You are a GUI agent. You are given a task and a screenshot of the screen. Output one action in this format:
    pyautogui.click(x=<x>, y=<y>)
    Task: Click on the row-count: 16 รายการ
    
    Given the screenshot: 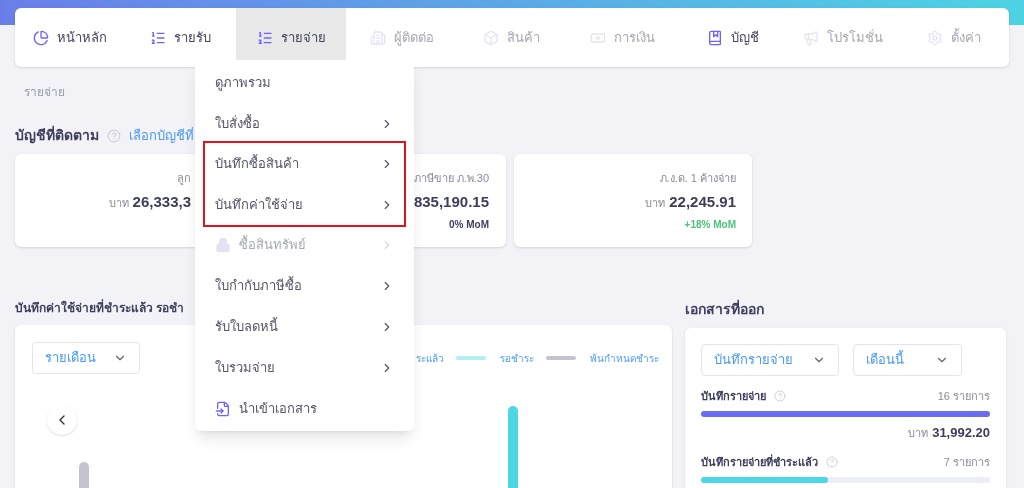 What is the action you would take?
    pyautogui.click(x=963, y=396)
    